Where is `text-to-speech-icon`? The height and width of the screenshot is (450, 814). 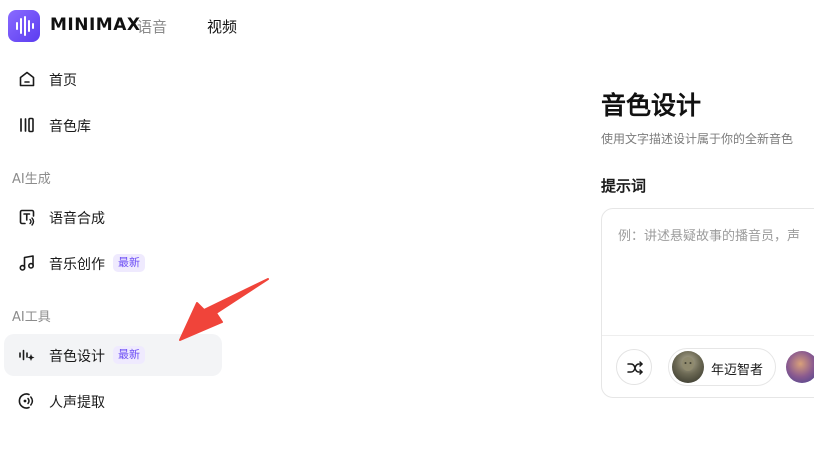 text-to-speech-icon is located at coordinates (27, 217).